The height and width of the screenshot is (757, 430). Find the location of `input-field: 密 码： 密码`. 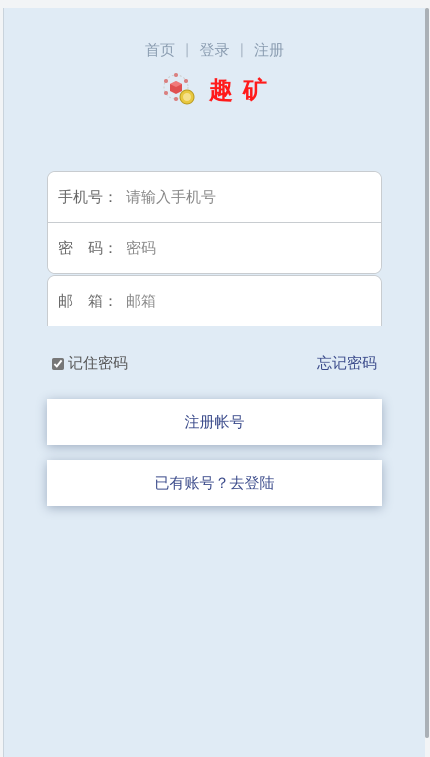

input-field: 密 码： 密码 is located at coordinates (214, 247).